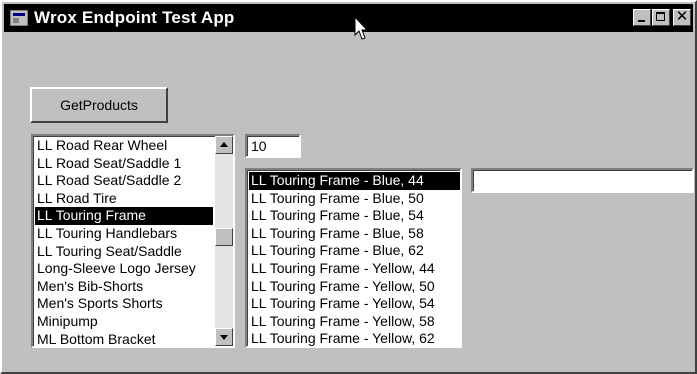 The width and height of the screenshot is (697, 374). I want to click on scroll-thumb, so click(224, 237).